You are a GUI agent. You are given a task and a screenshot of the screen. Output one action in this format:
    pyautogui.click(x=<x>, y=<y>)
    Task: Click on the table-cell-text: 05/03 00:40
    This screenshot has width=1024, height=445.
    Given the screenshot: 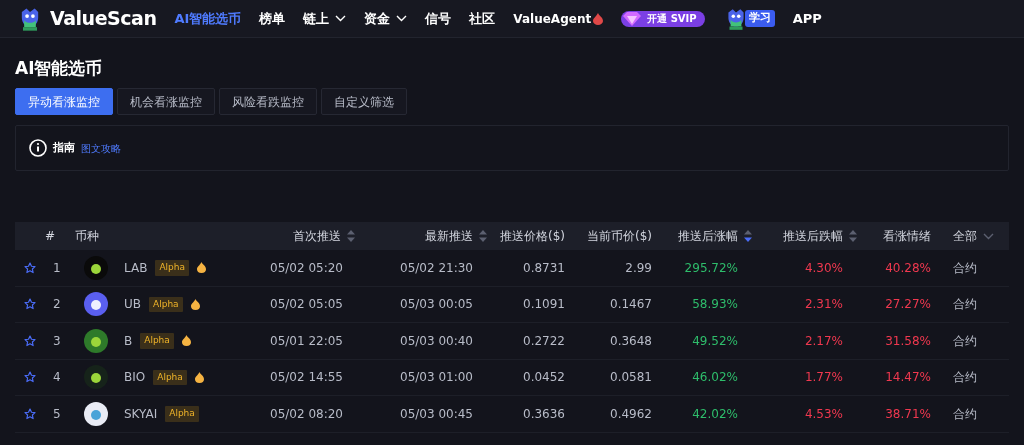 What is the action you would take?
    pyautogui.click(x=436, y=341)
    